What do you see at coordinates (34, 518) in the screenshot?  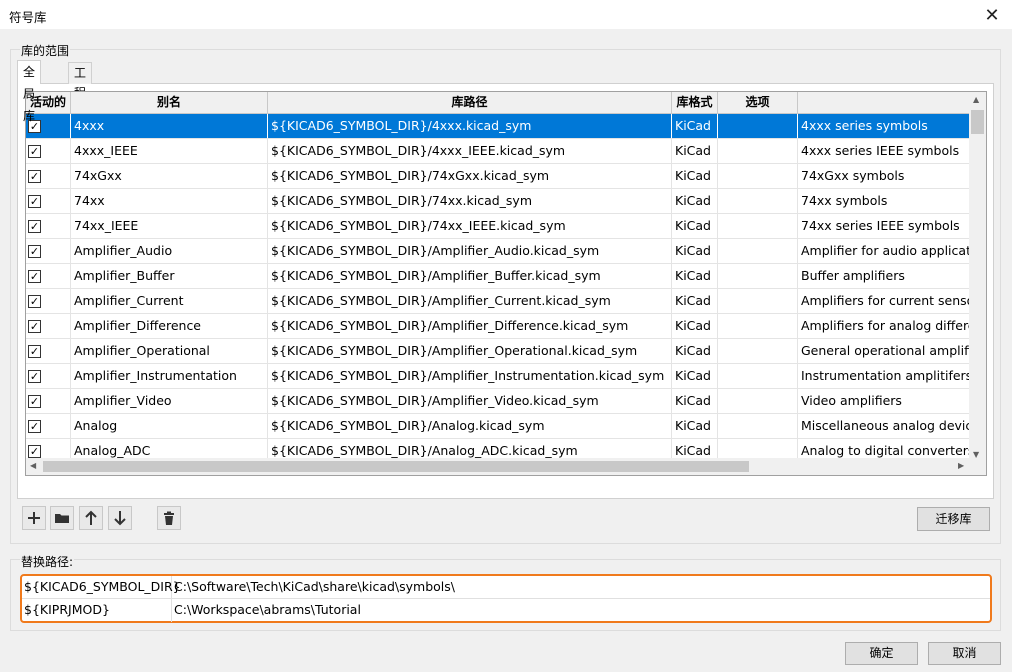 I see `add-library-button` at bounding box center [34, 518].